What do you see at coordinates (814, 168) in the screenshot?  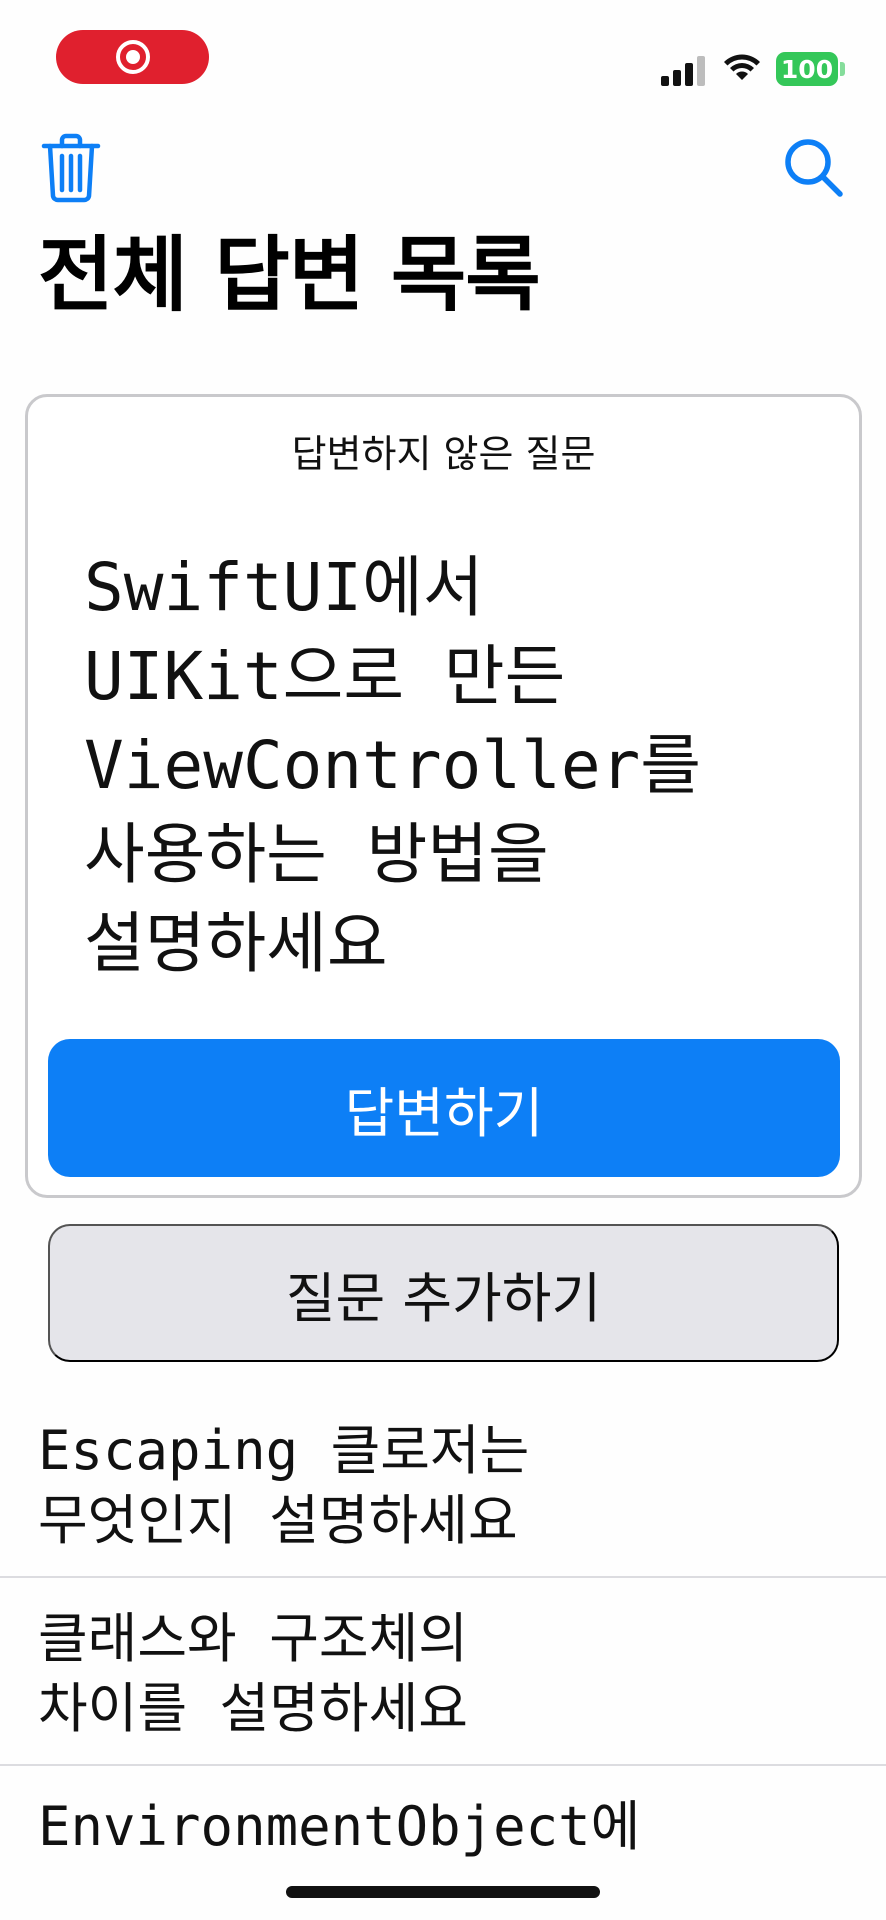 I see `search-icon` at bounding box center [814, 168].